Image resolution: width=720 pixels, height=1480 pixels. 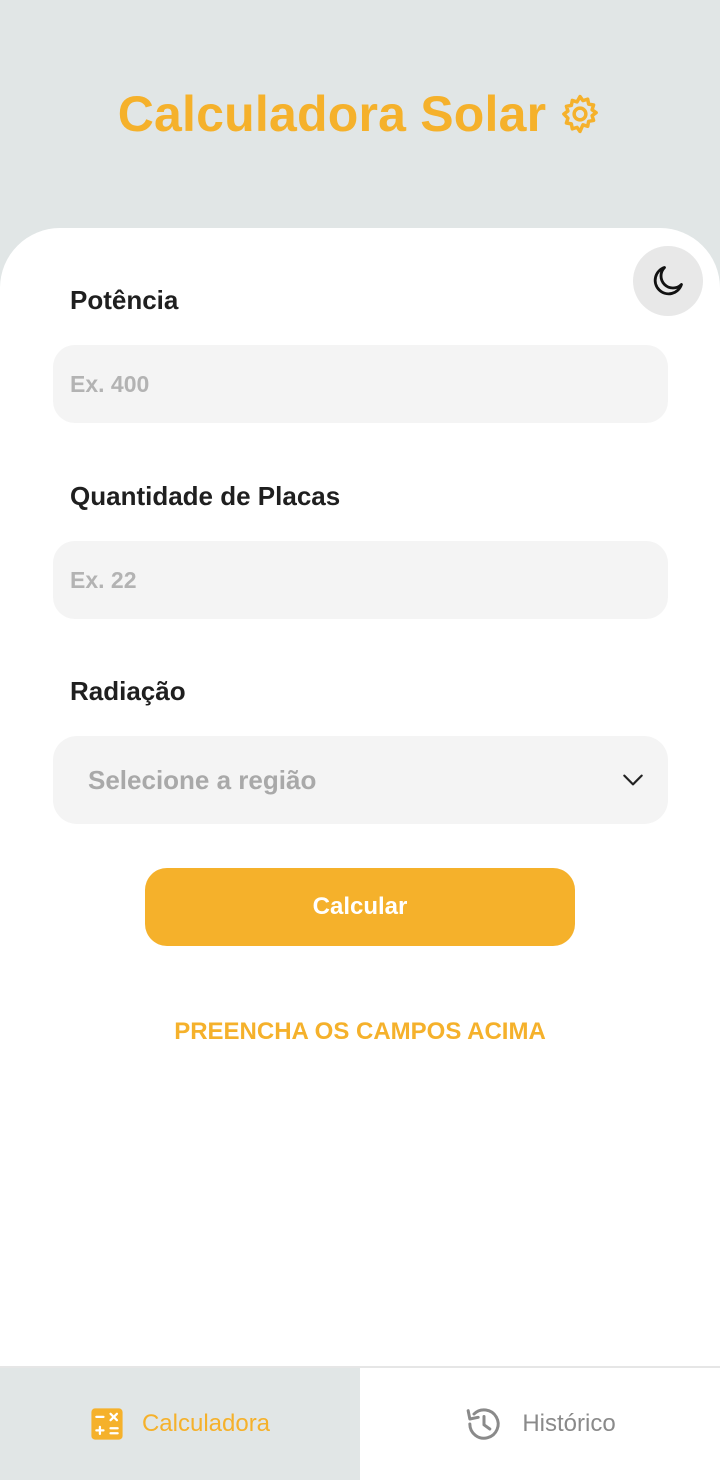 I want to click on tab-historico: Histórico, so click(x=540, y=1424).